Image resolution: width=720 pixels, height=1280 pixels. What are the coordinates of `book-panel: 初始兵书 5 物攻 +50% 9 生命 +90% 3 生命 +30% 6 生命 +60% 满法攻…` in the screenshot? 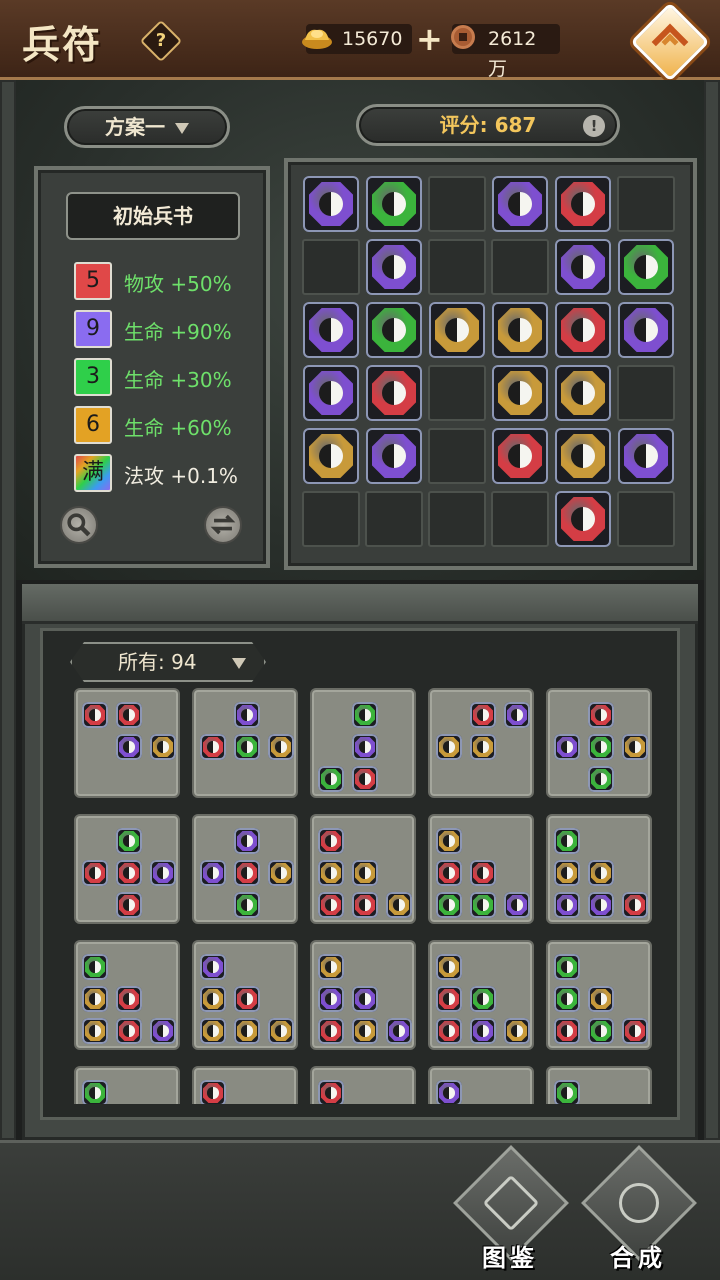 It's located at (152, 367).